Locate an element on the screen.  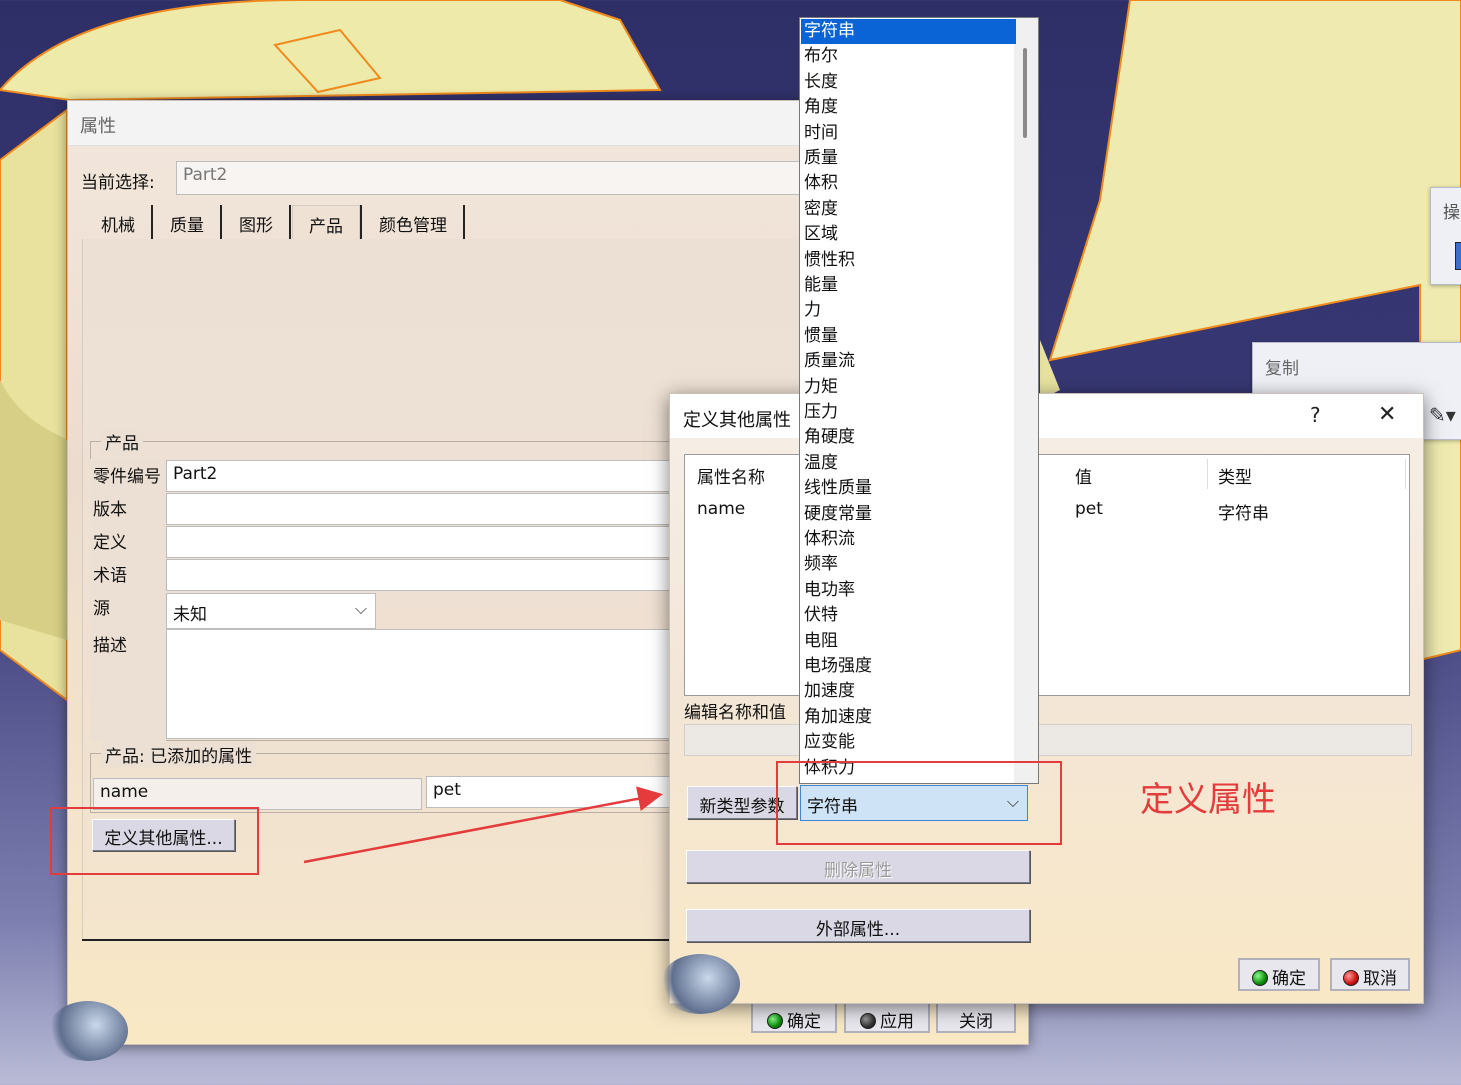
annotation-arrow is located at coordinates (483, 825).